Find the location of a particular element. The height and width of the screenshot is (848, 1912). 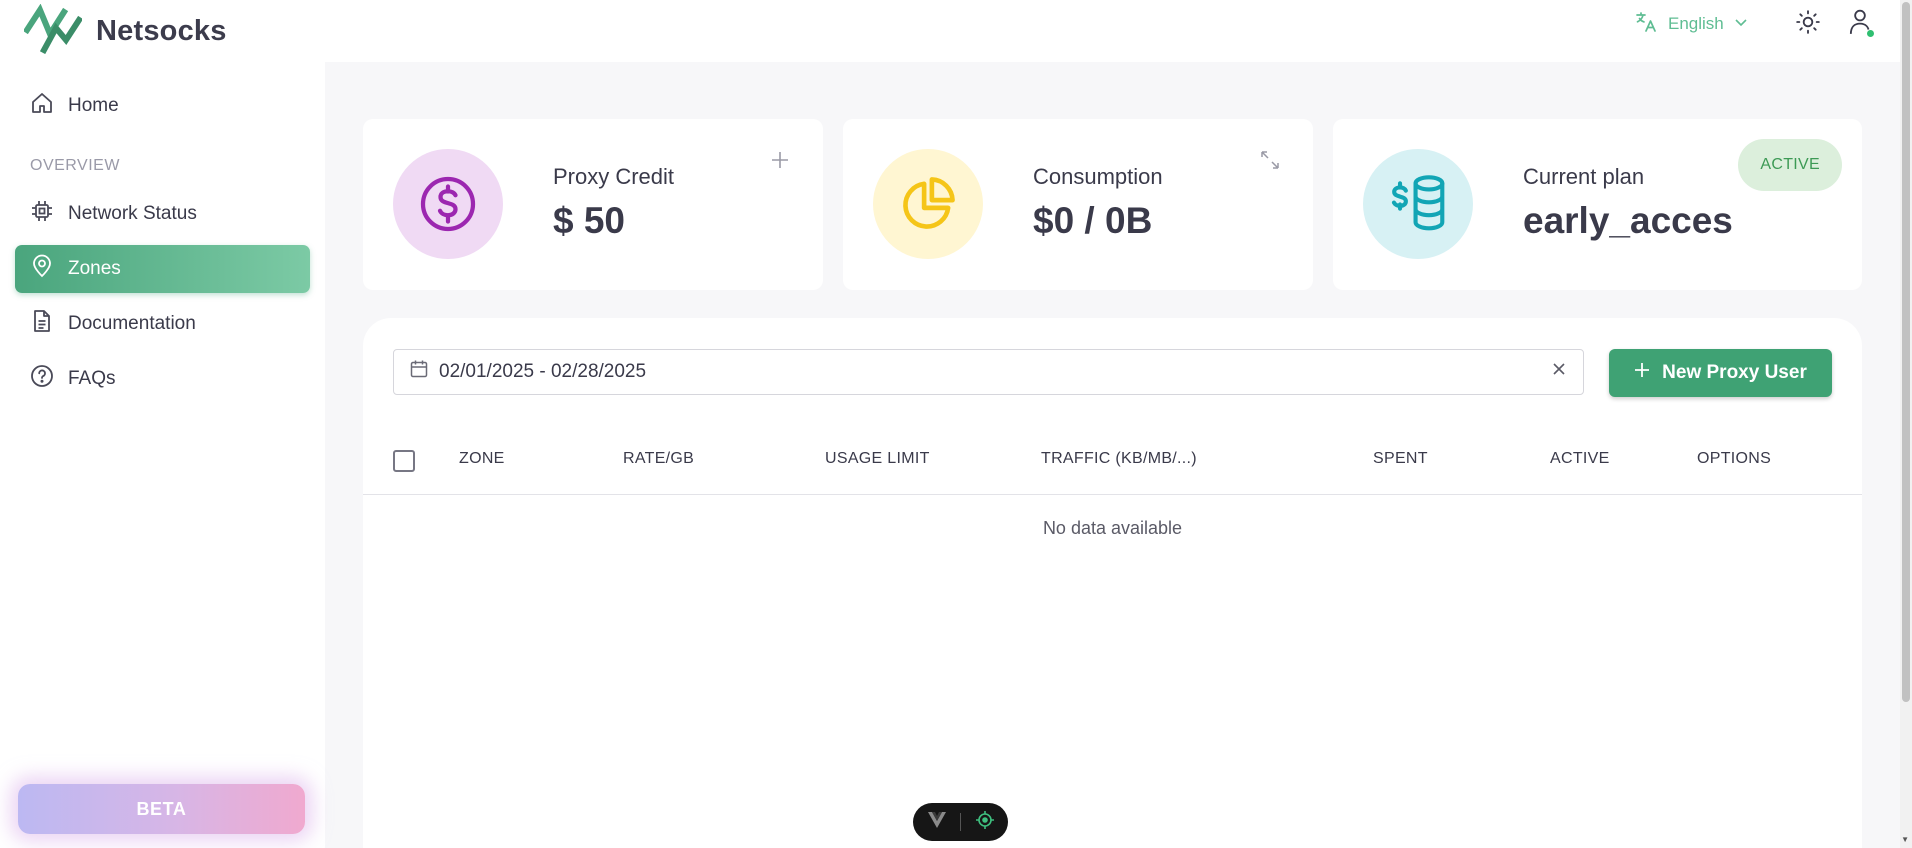

help-circle-icon is located at coordinates (42, 379).